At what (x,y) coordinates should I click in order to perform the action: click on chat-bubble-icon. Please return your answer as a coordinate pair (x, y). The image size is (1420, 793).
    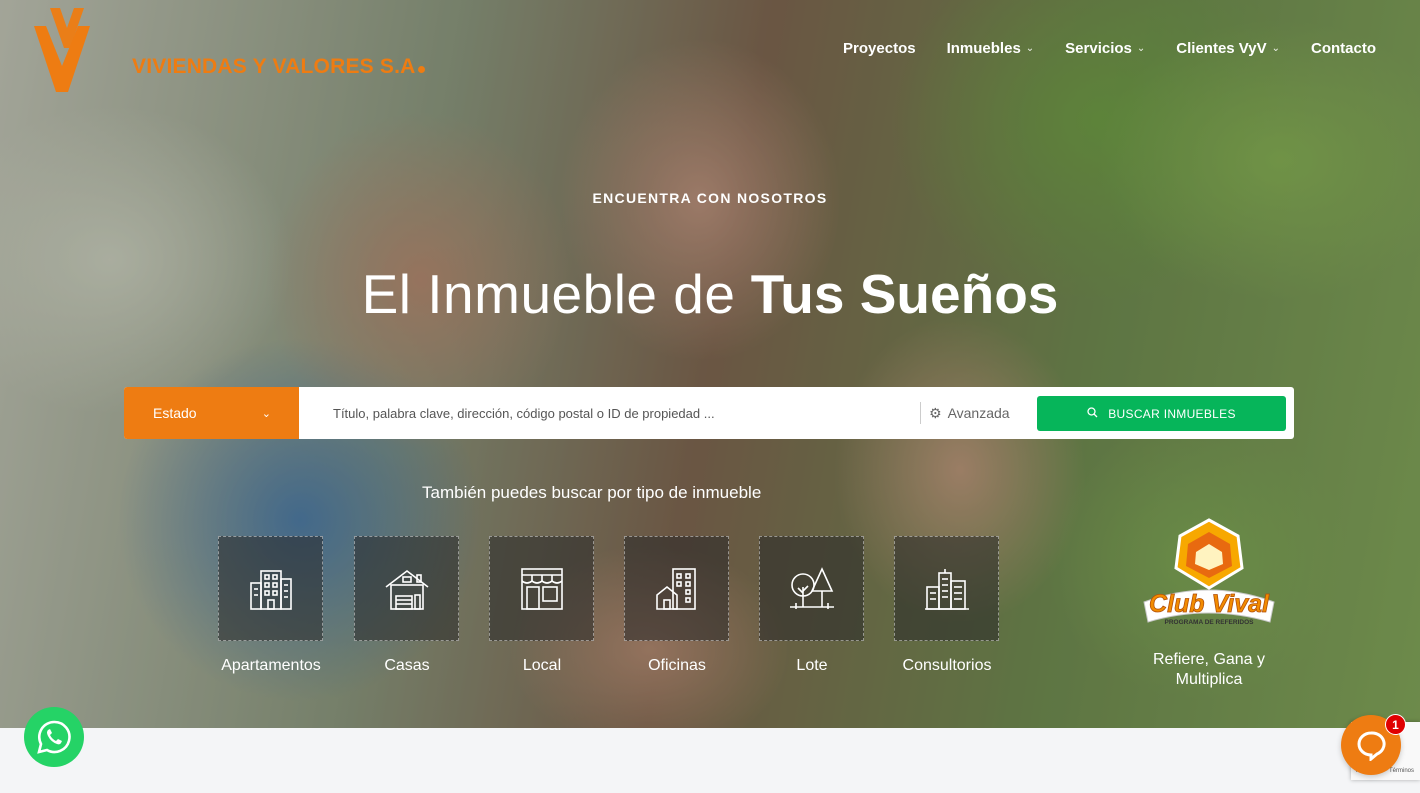
    Looking at the image, I should click on (1371, 746).